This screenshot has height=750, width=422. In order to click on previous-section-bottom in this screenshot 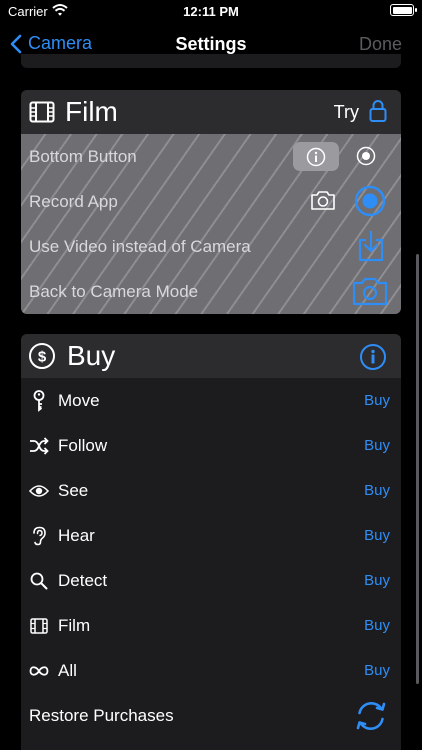, I will do `click(211, 61)`.